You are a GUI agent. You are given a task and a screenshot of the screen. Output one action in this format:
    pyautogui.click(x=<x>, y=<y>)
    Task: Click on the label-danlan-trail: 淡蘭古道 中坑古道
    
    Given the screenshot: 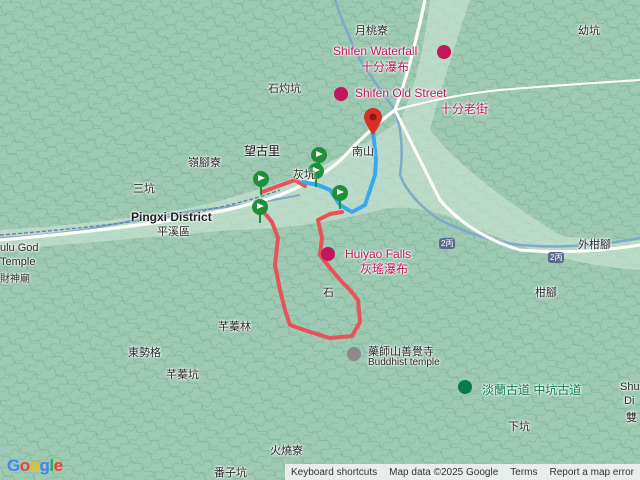 What is the action you would take?
    pyautogui.click(x=531, y=389)
    